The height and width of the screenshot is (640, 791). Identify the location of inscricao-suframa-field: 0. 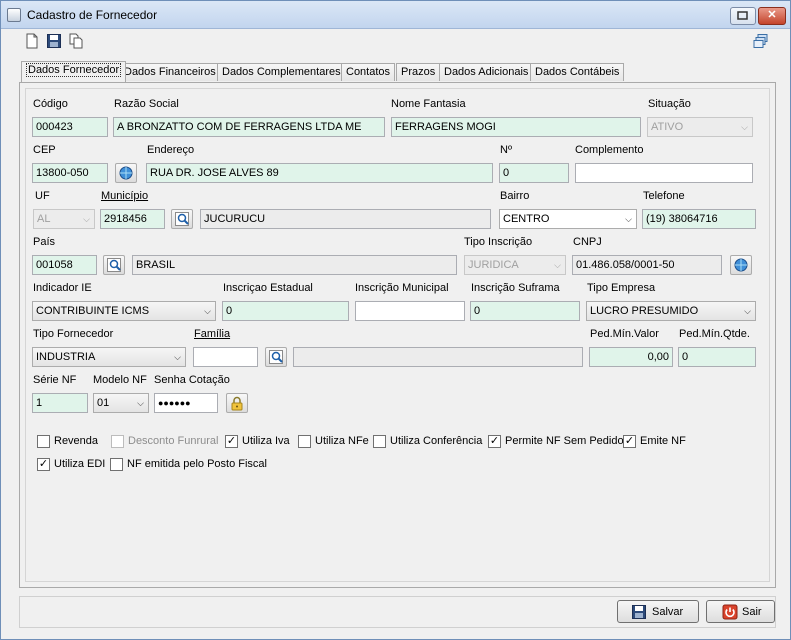
(525, 311).